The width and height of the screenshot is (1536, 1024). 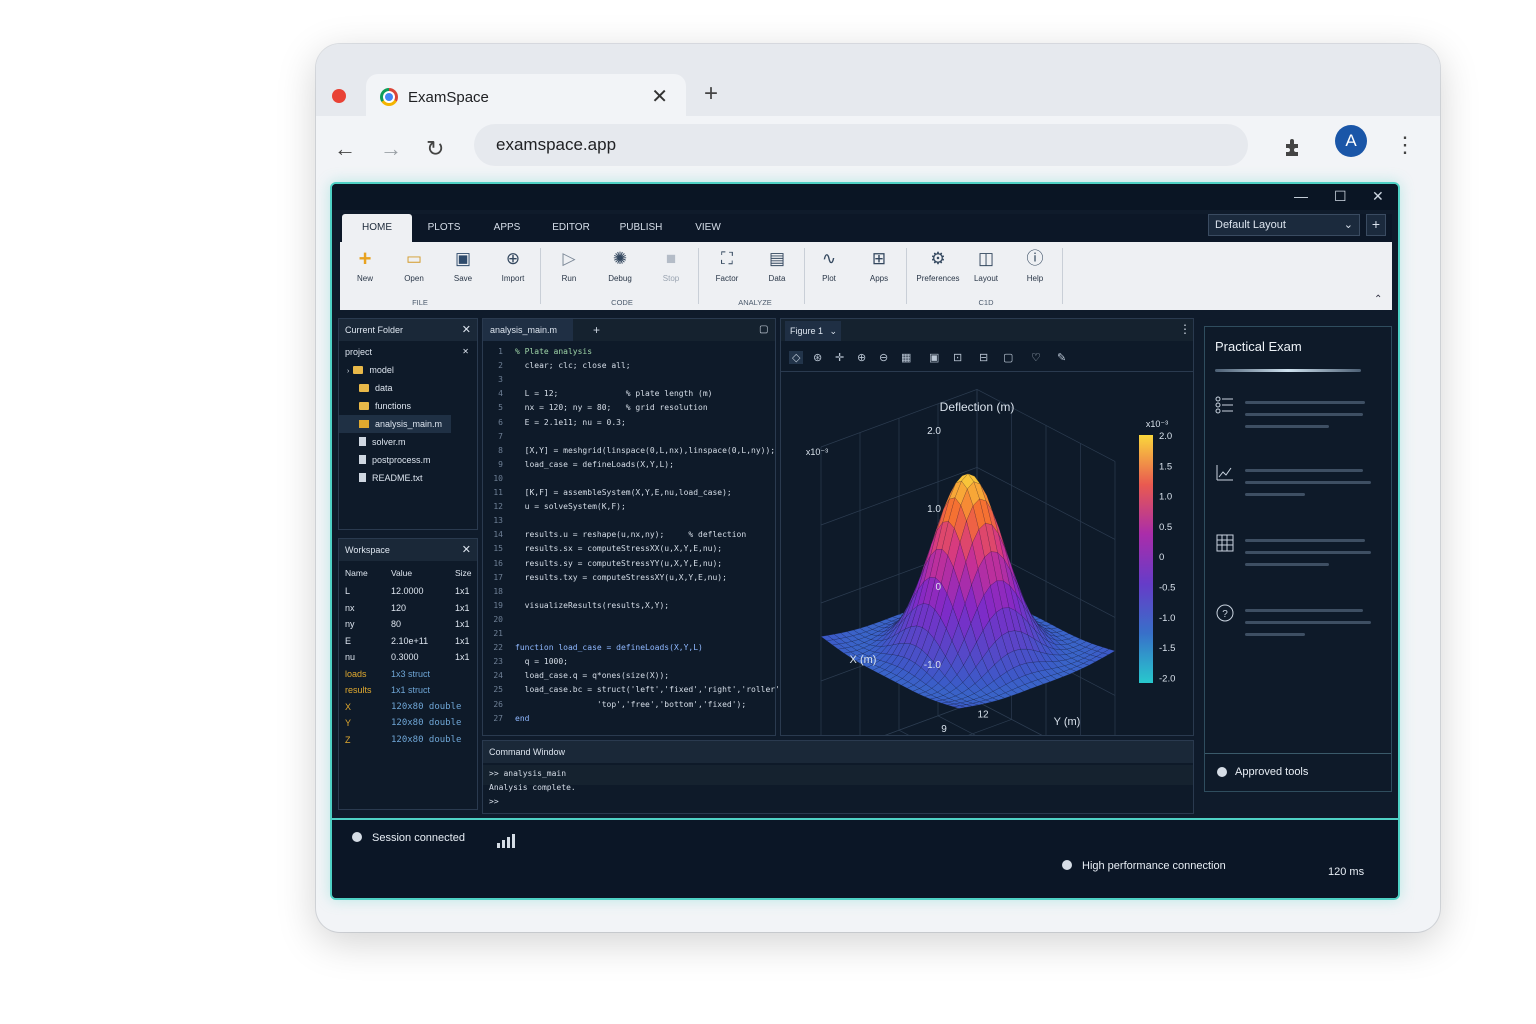 What do you see at coordinates (1378, 299) in the screenshot?
I see `collapse-ribbon-icon: ⌃` at bounding box center [1378, 299].